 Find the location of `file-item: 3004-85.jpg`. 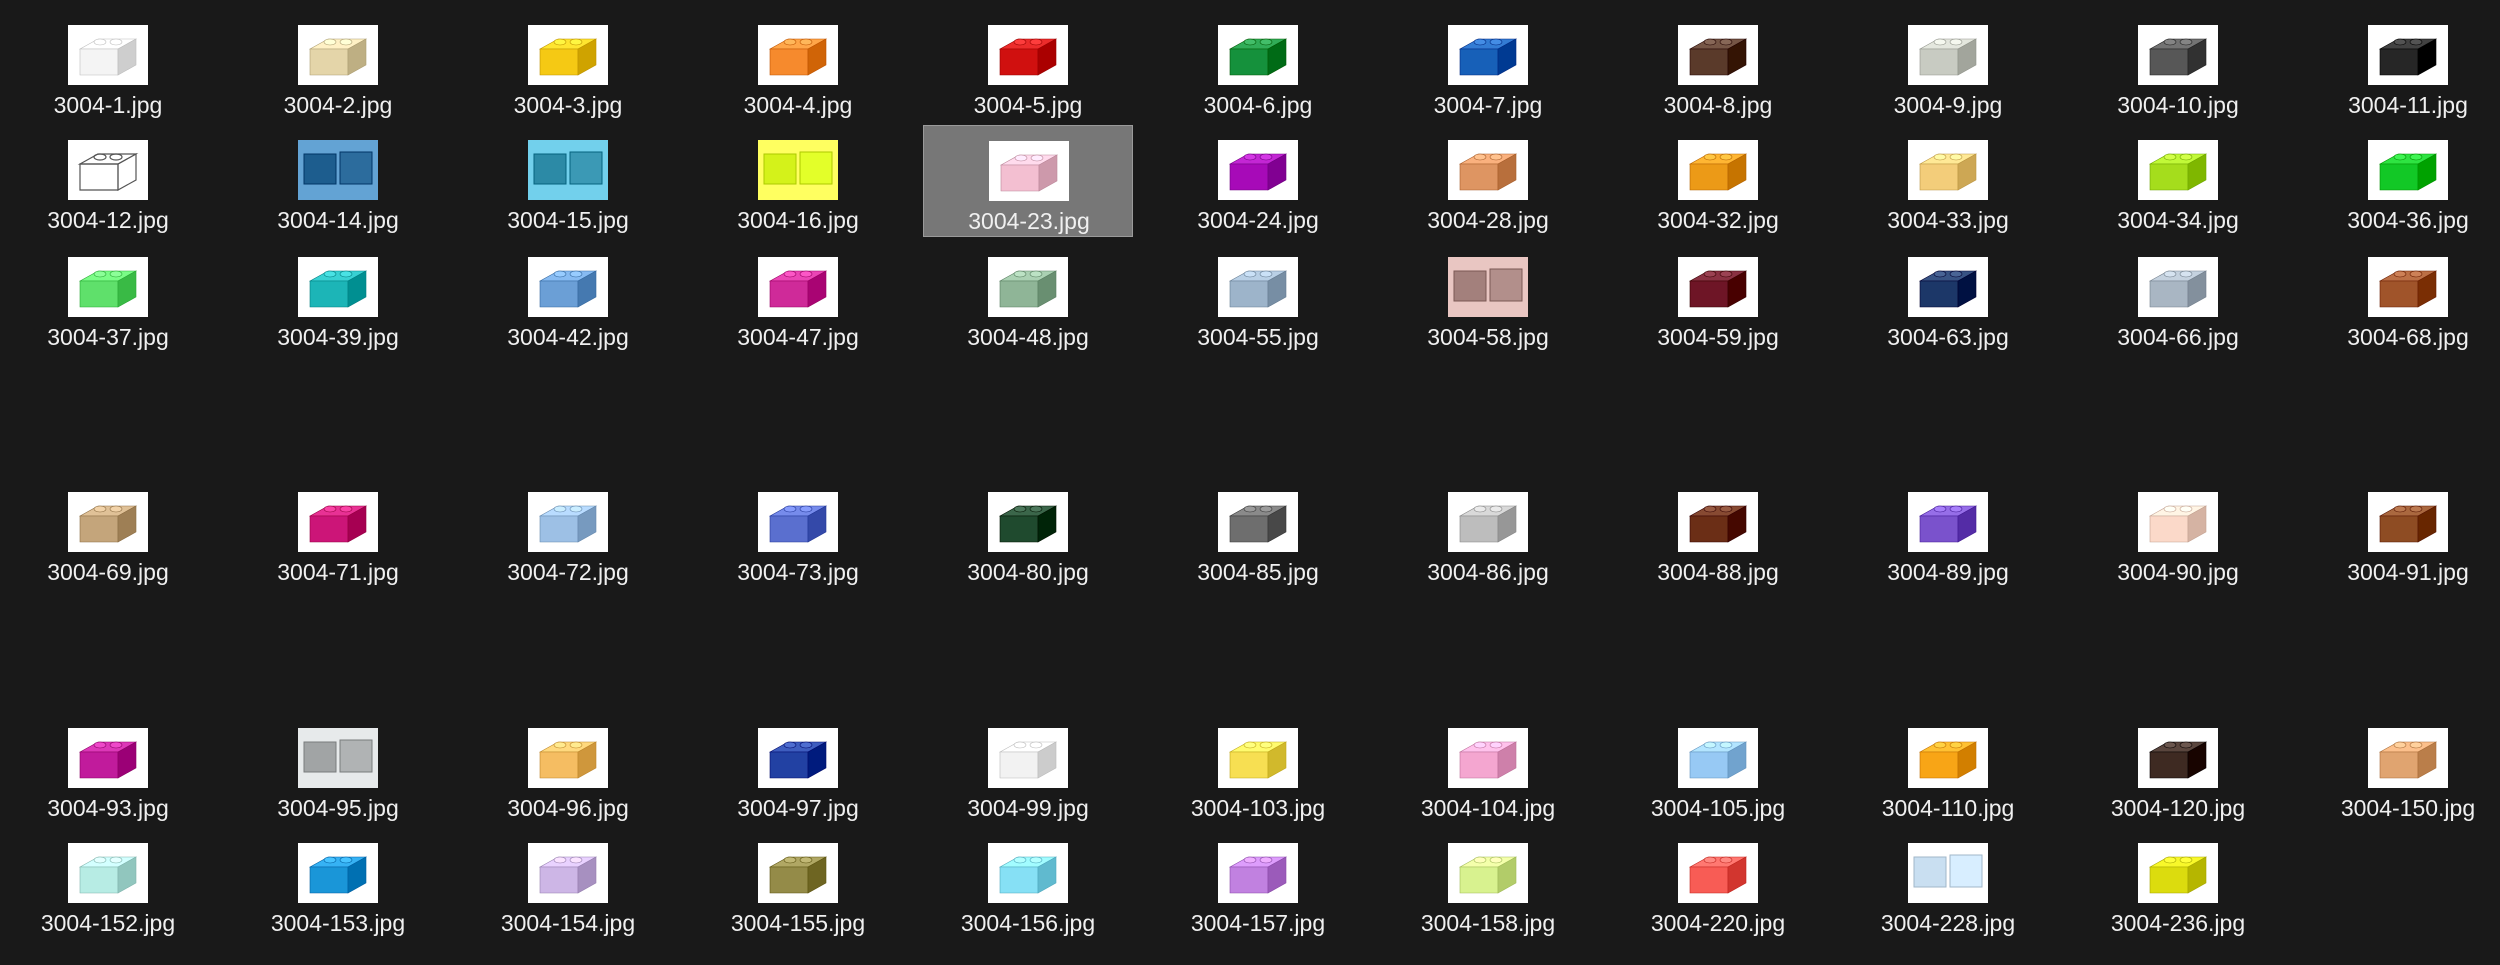

file-item: 3004-85.jpg is located at coordinates (1258, 533).